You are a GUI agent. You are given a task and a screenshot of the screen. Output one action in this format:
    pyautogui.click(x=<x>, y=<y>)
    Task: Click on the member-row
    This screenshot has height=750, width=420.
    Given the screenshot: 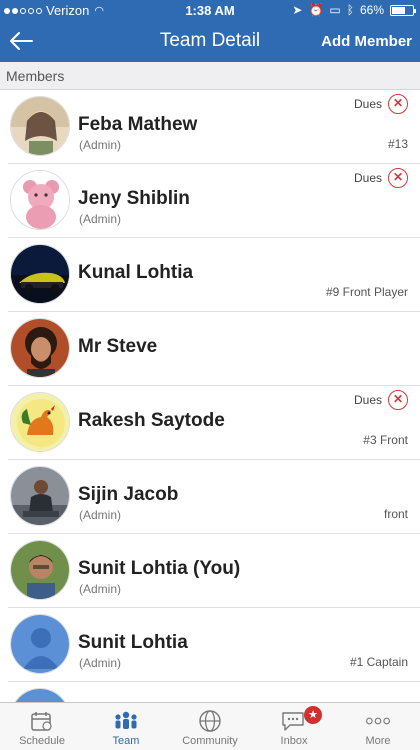 What is the action you would take?
    pyautogui.click(x=214, y=692)
    